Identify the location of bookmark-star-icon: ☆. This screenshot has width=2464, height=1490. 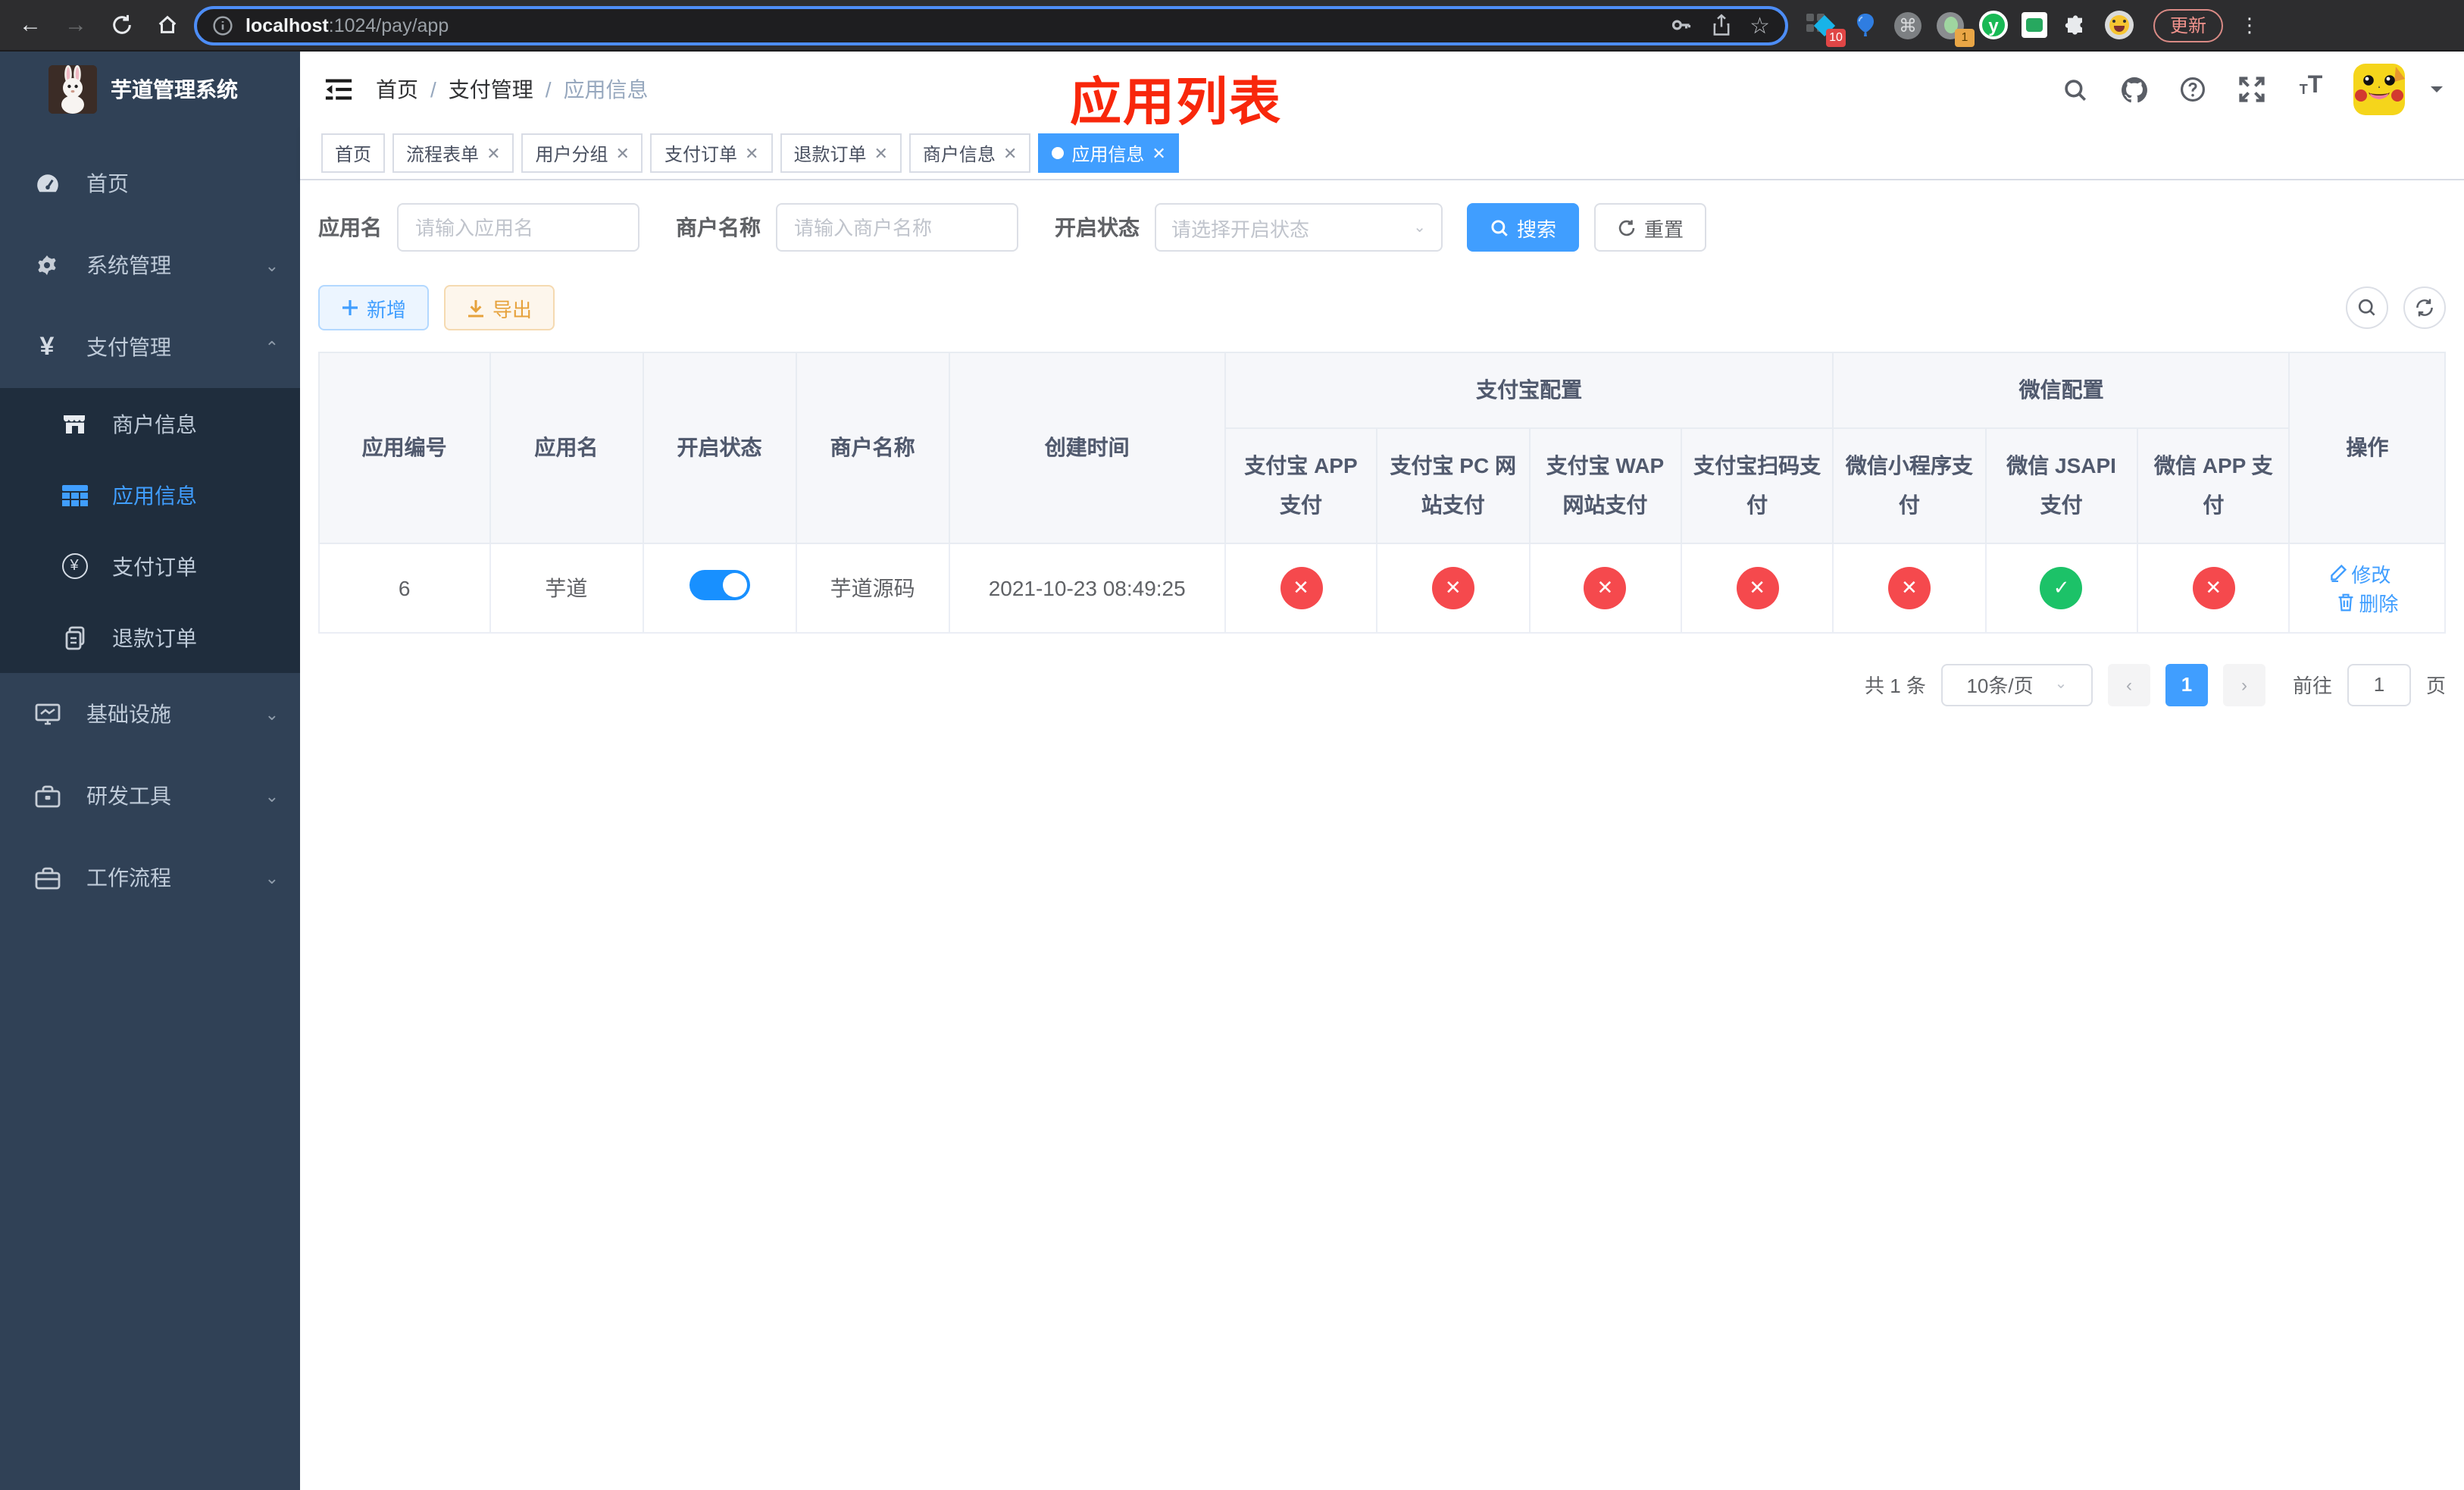
(1760, 25).